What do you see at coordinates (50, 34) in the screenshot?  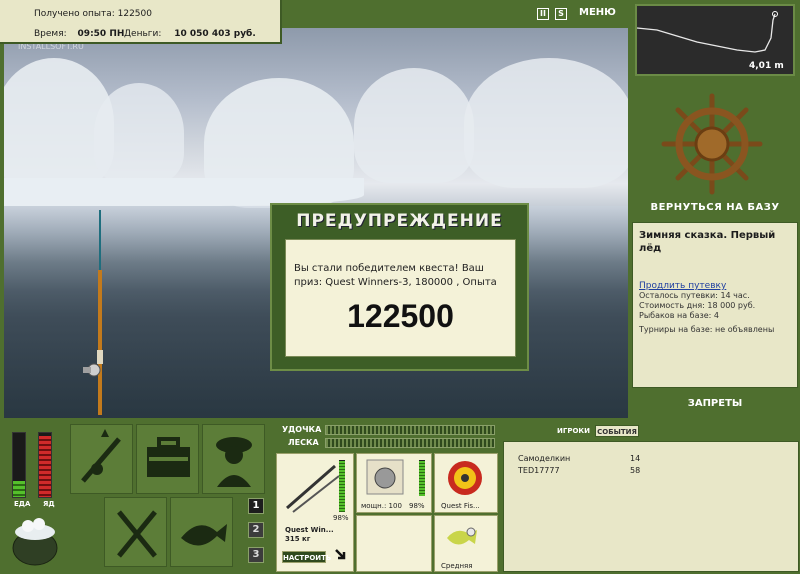 I see `time-label: Время:` at bounding box center [50, 34].